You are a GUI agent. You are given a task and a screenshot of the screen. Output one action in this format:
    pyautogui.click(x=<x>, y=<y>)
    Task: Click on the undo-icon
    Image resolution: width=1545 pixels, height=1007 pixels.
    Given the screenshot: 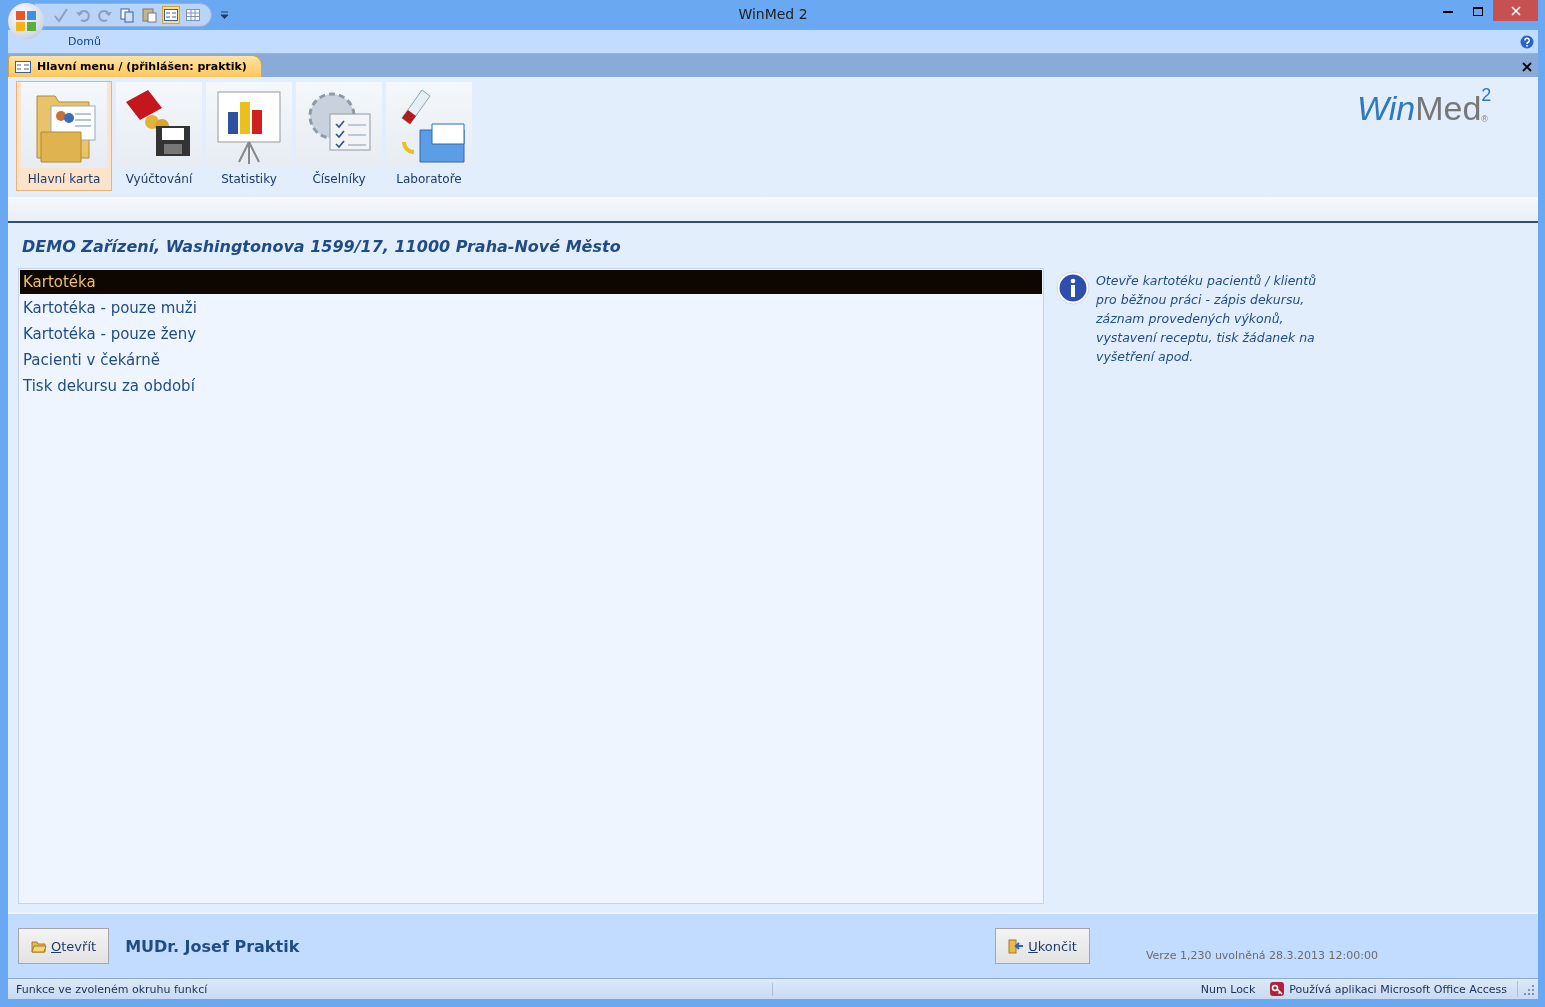 What is the action you would take?
    pyautogui.click(x=83, y=15)
    